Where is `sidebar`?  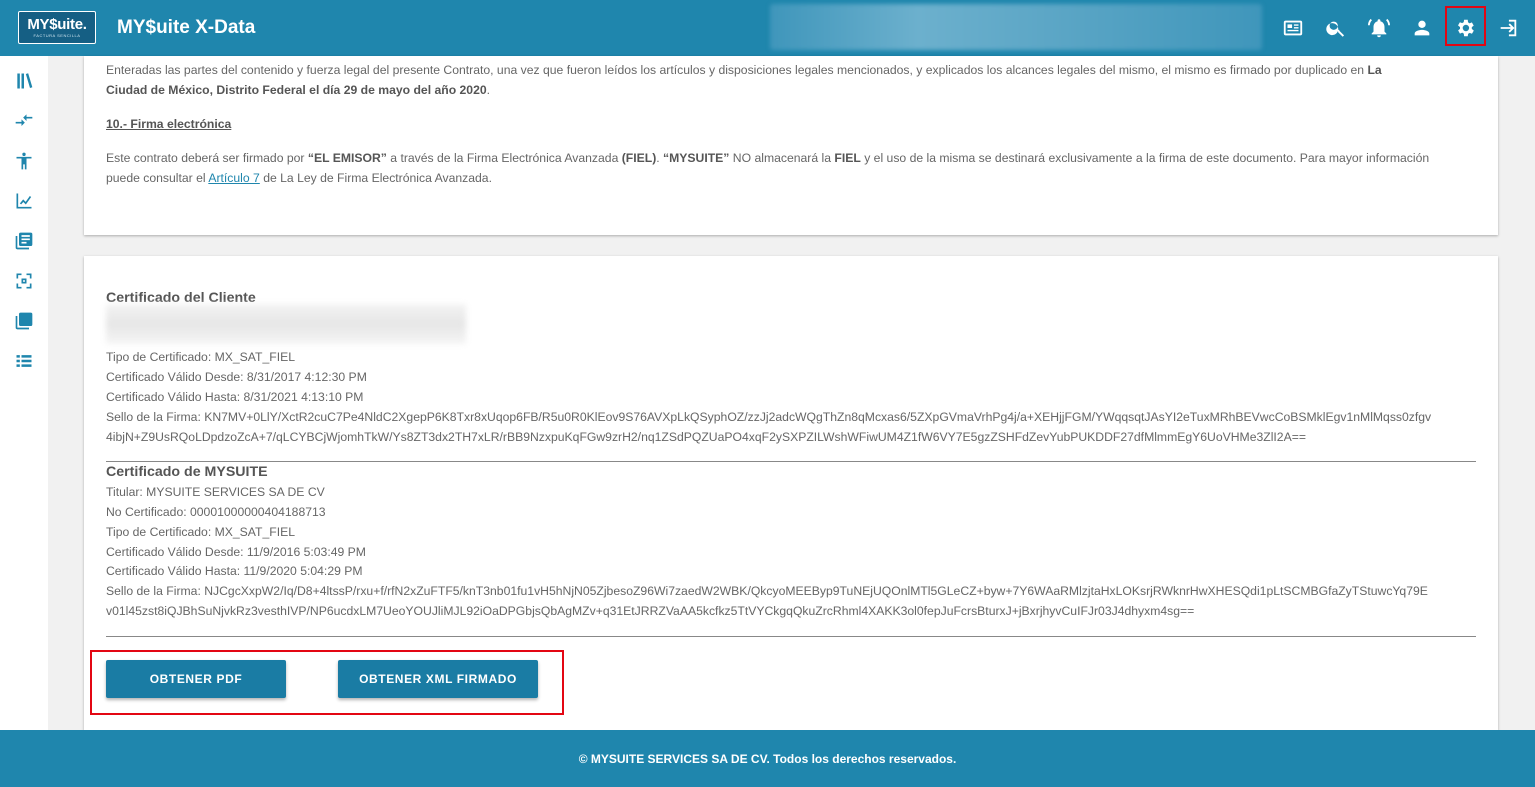
sidebar is located at coordinates (24, 393).